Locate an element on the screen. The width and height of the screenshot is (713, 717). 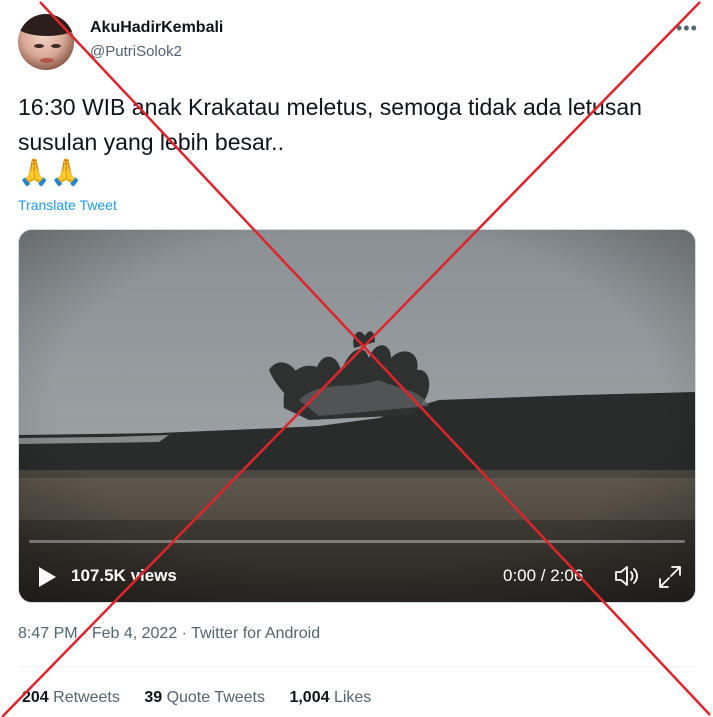
volume-icon is located at coordinates (626, 576).